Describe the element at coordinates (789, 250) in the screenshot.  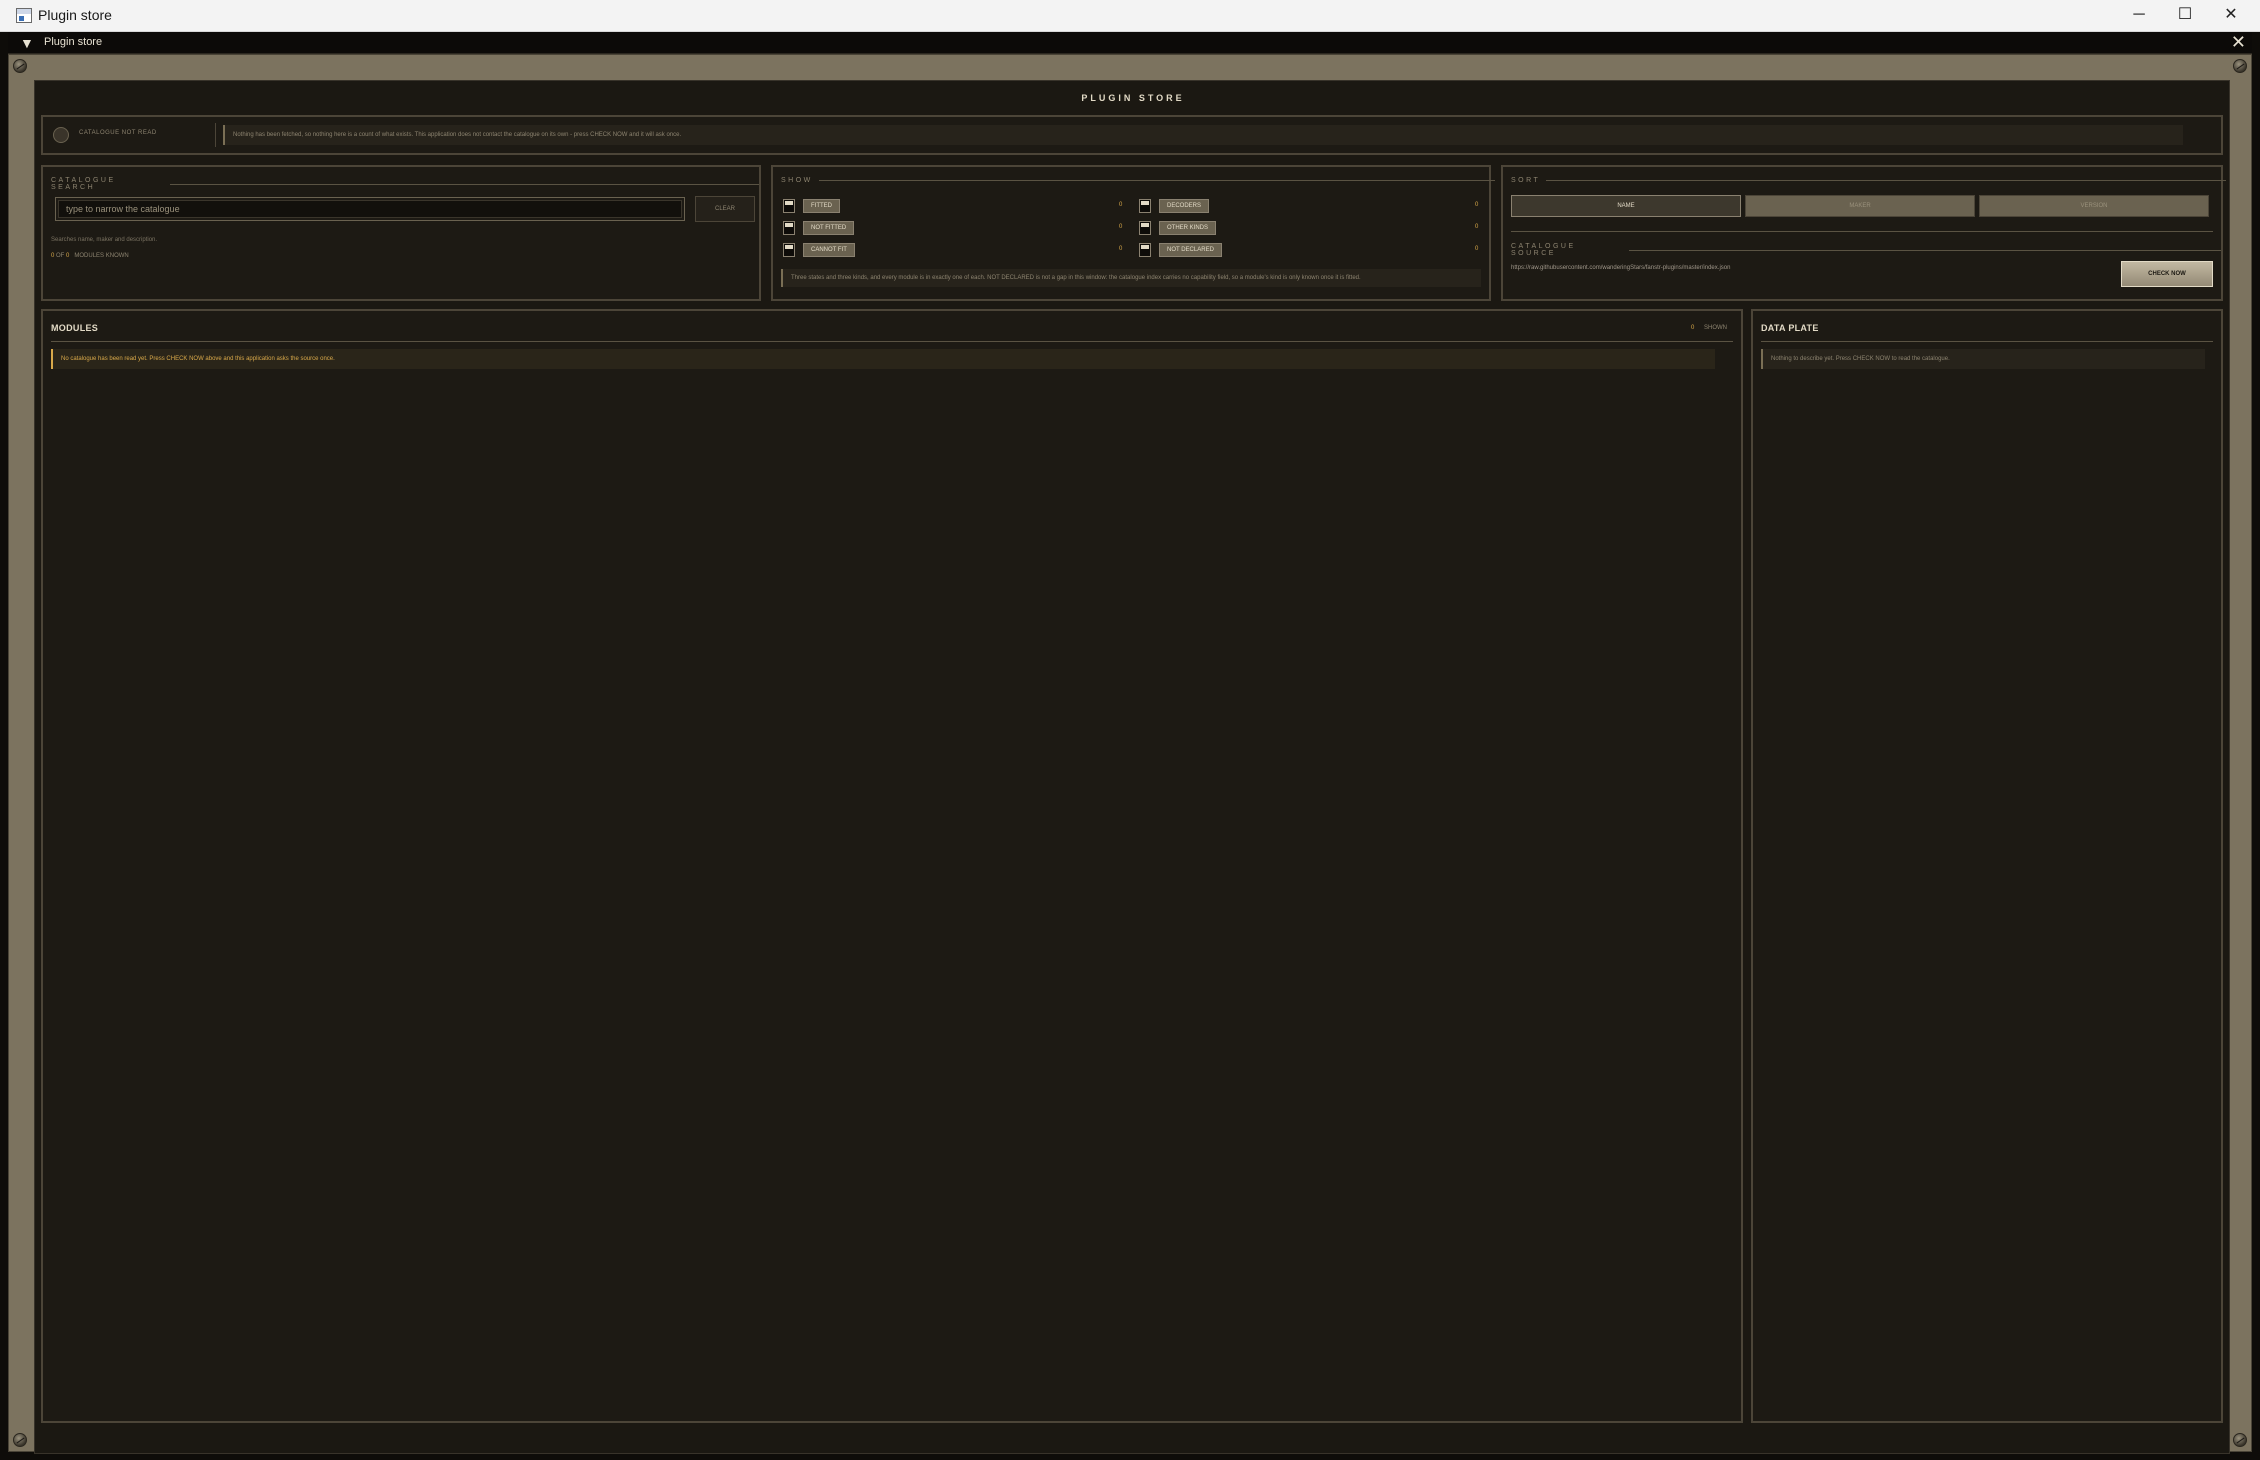
I see `filter-cannot-fit-checkbox` at that location.